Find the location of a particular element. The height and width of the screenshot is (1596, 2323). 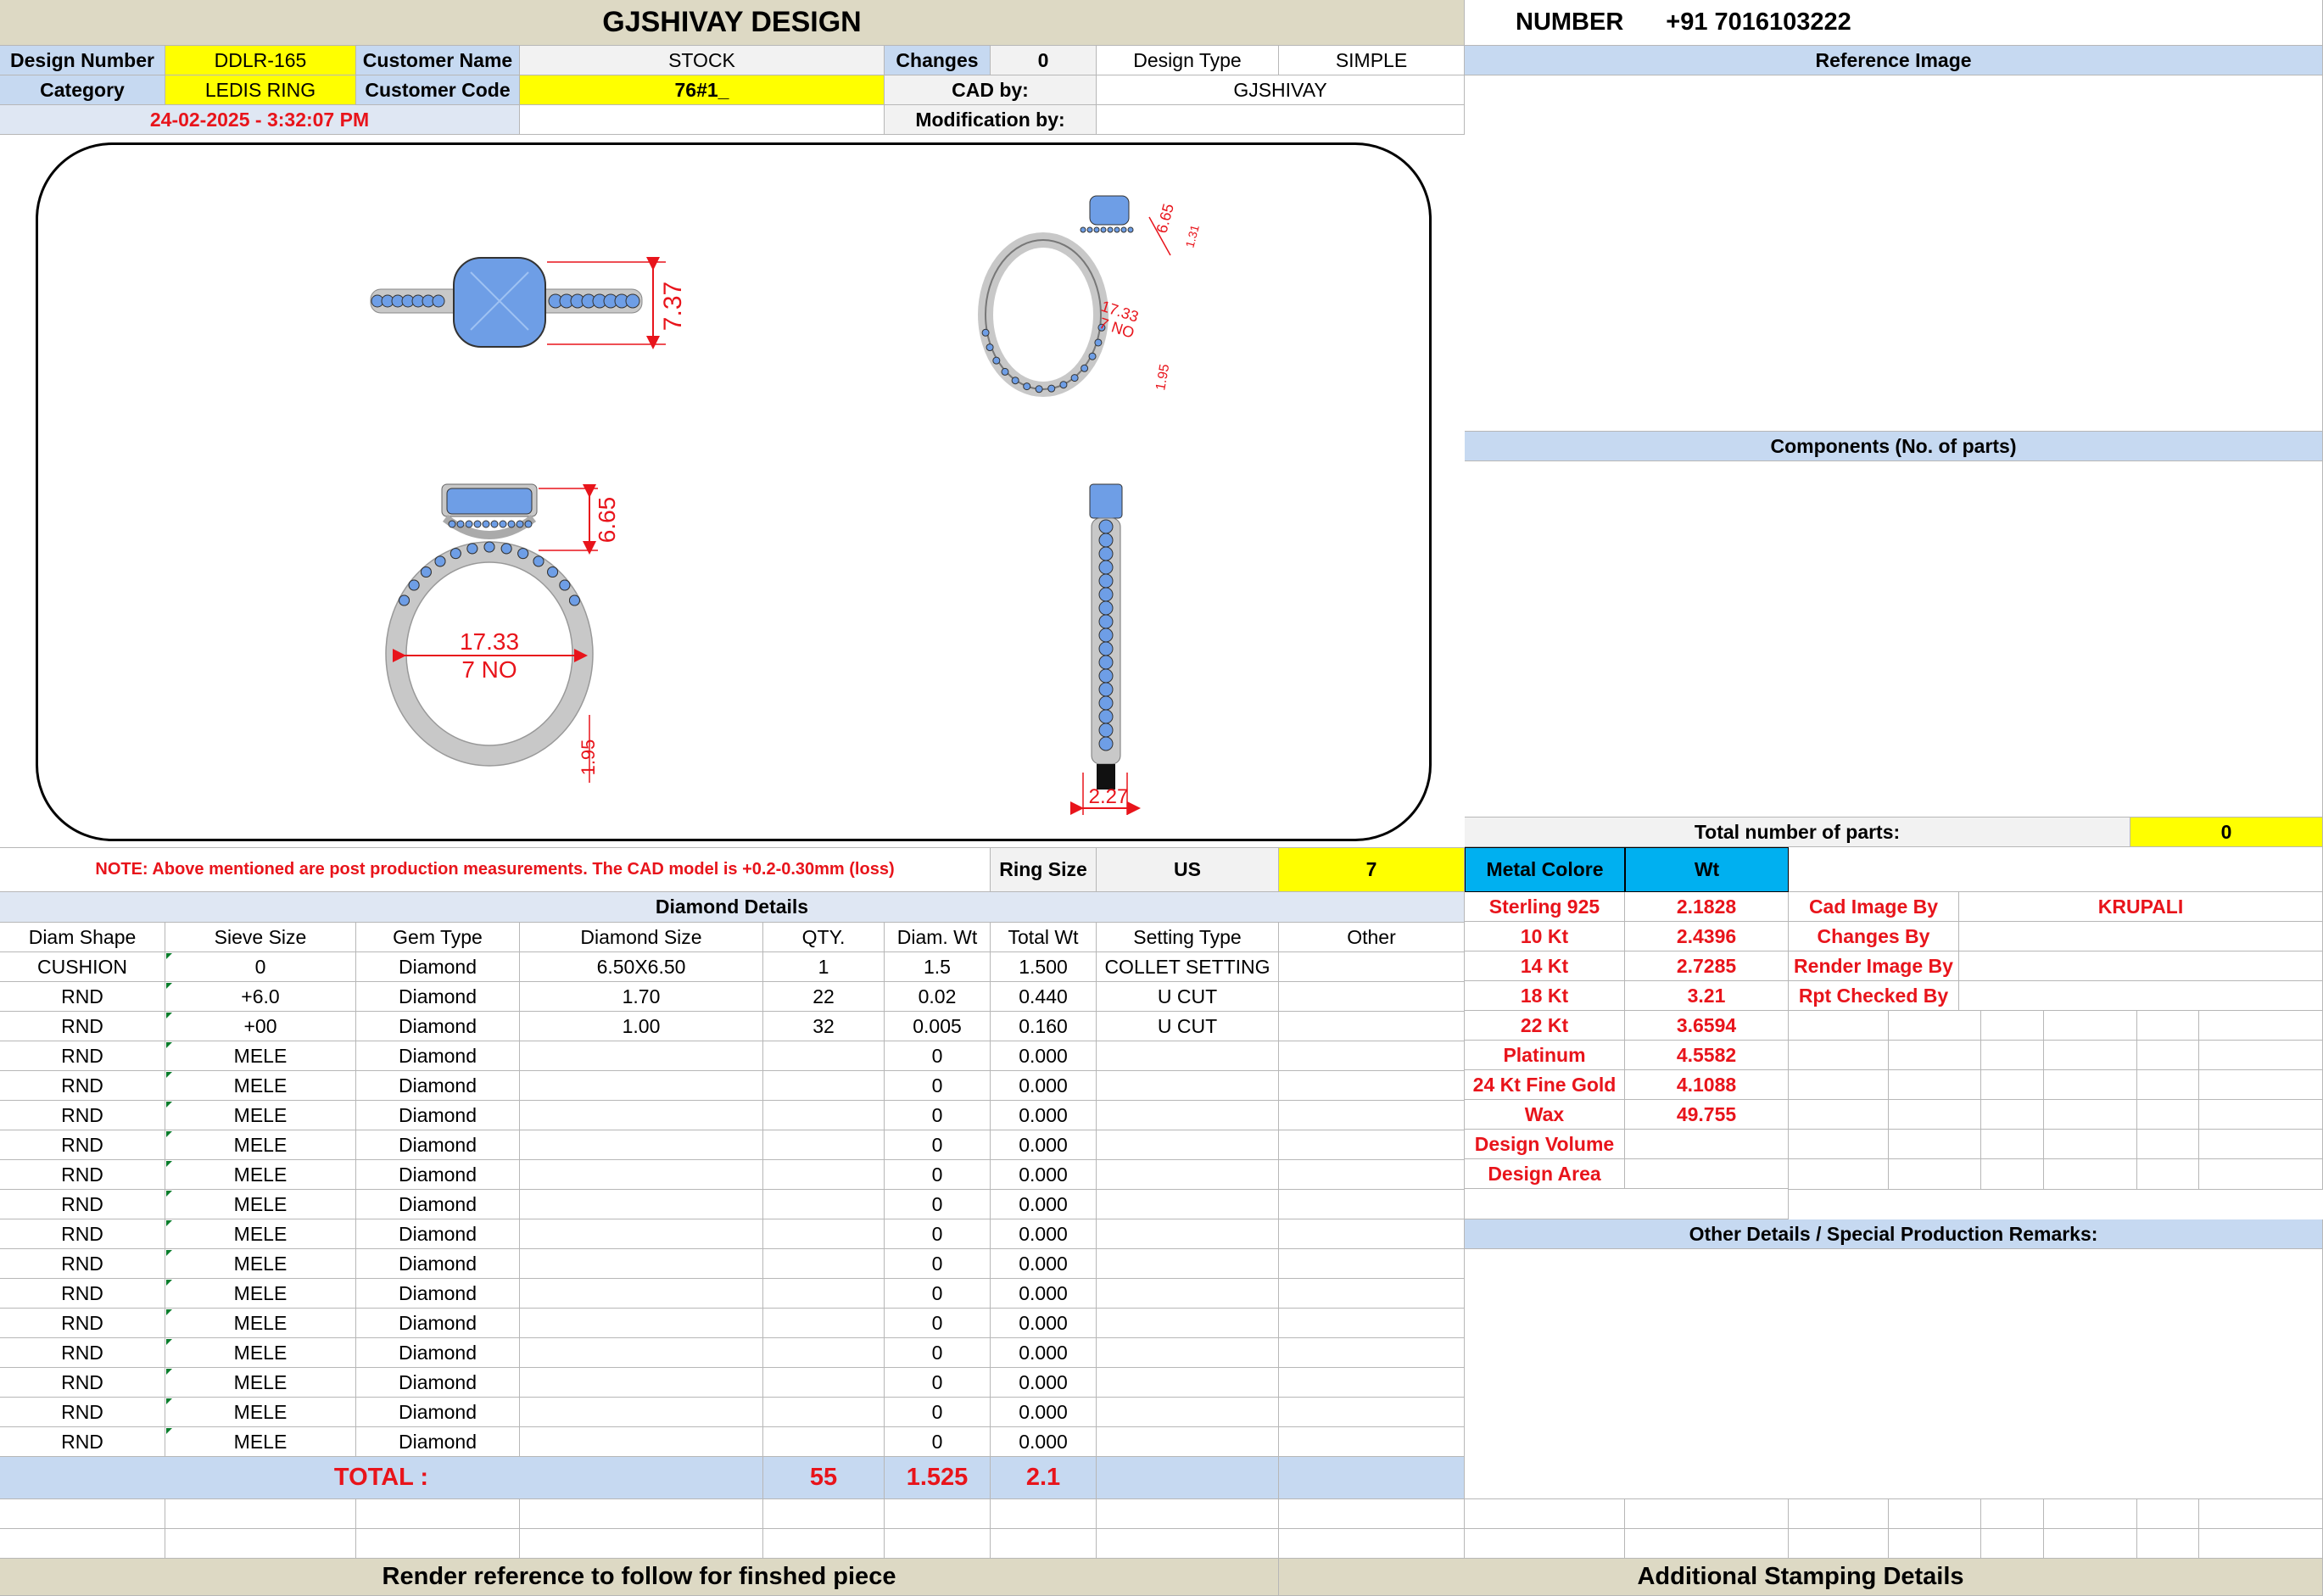

customer-name-value: STOCK is located at coordinates (702, 60).